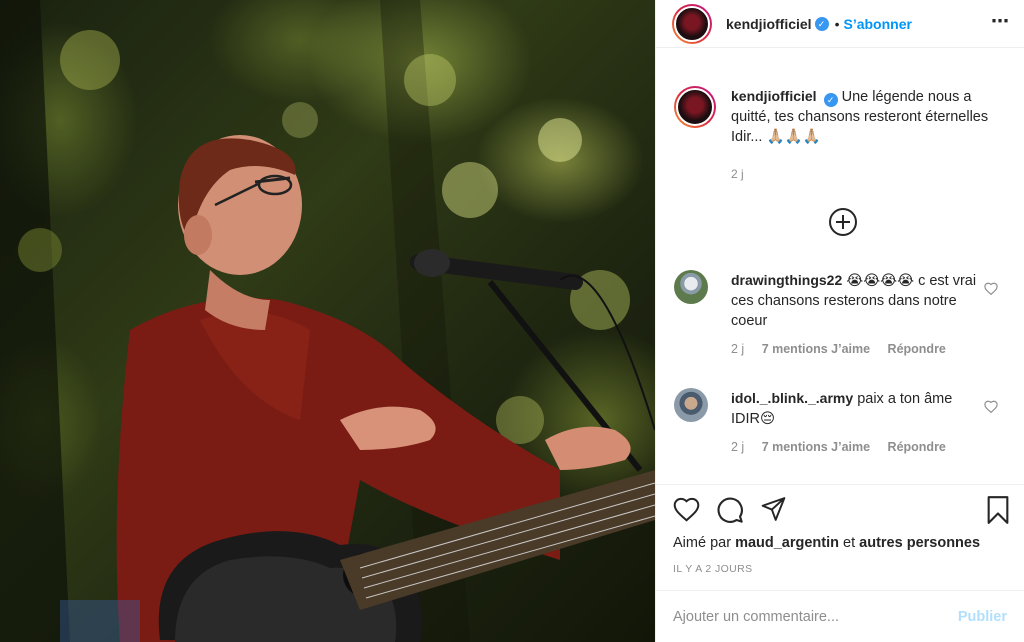  Describe the element at coordinates (849, 543) in the screenshot. I see `likes-conj: et` at that location.